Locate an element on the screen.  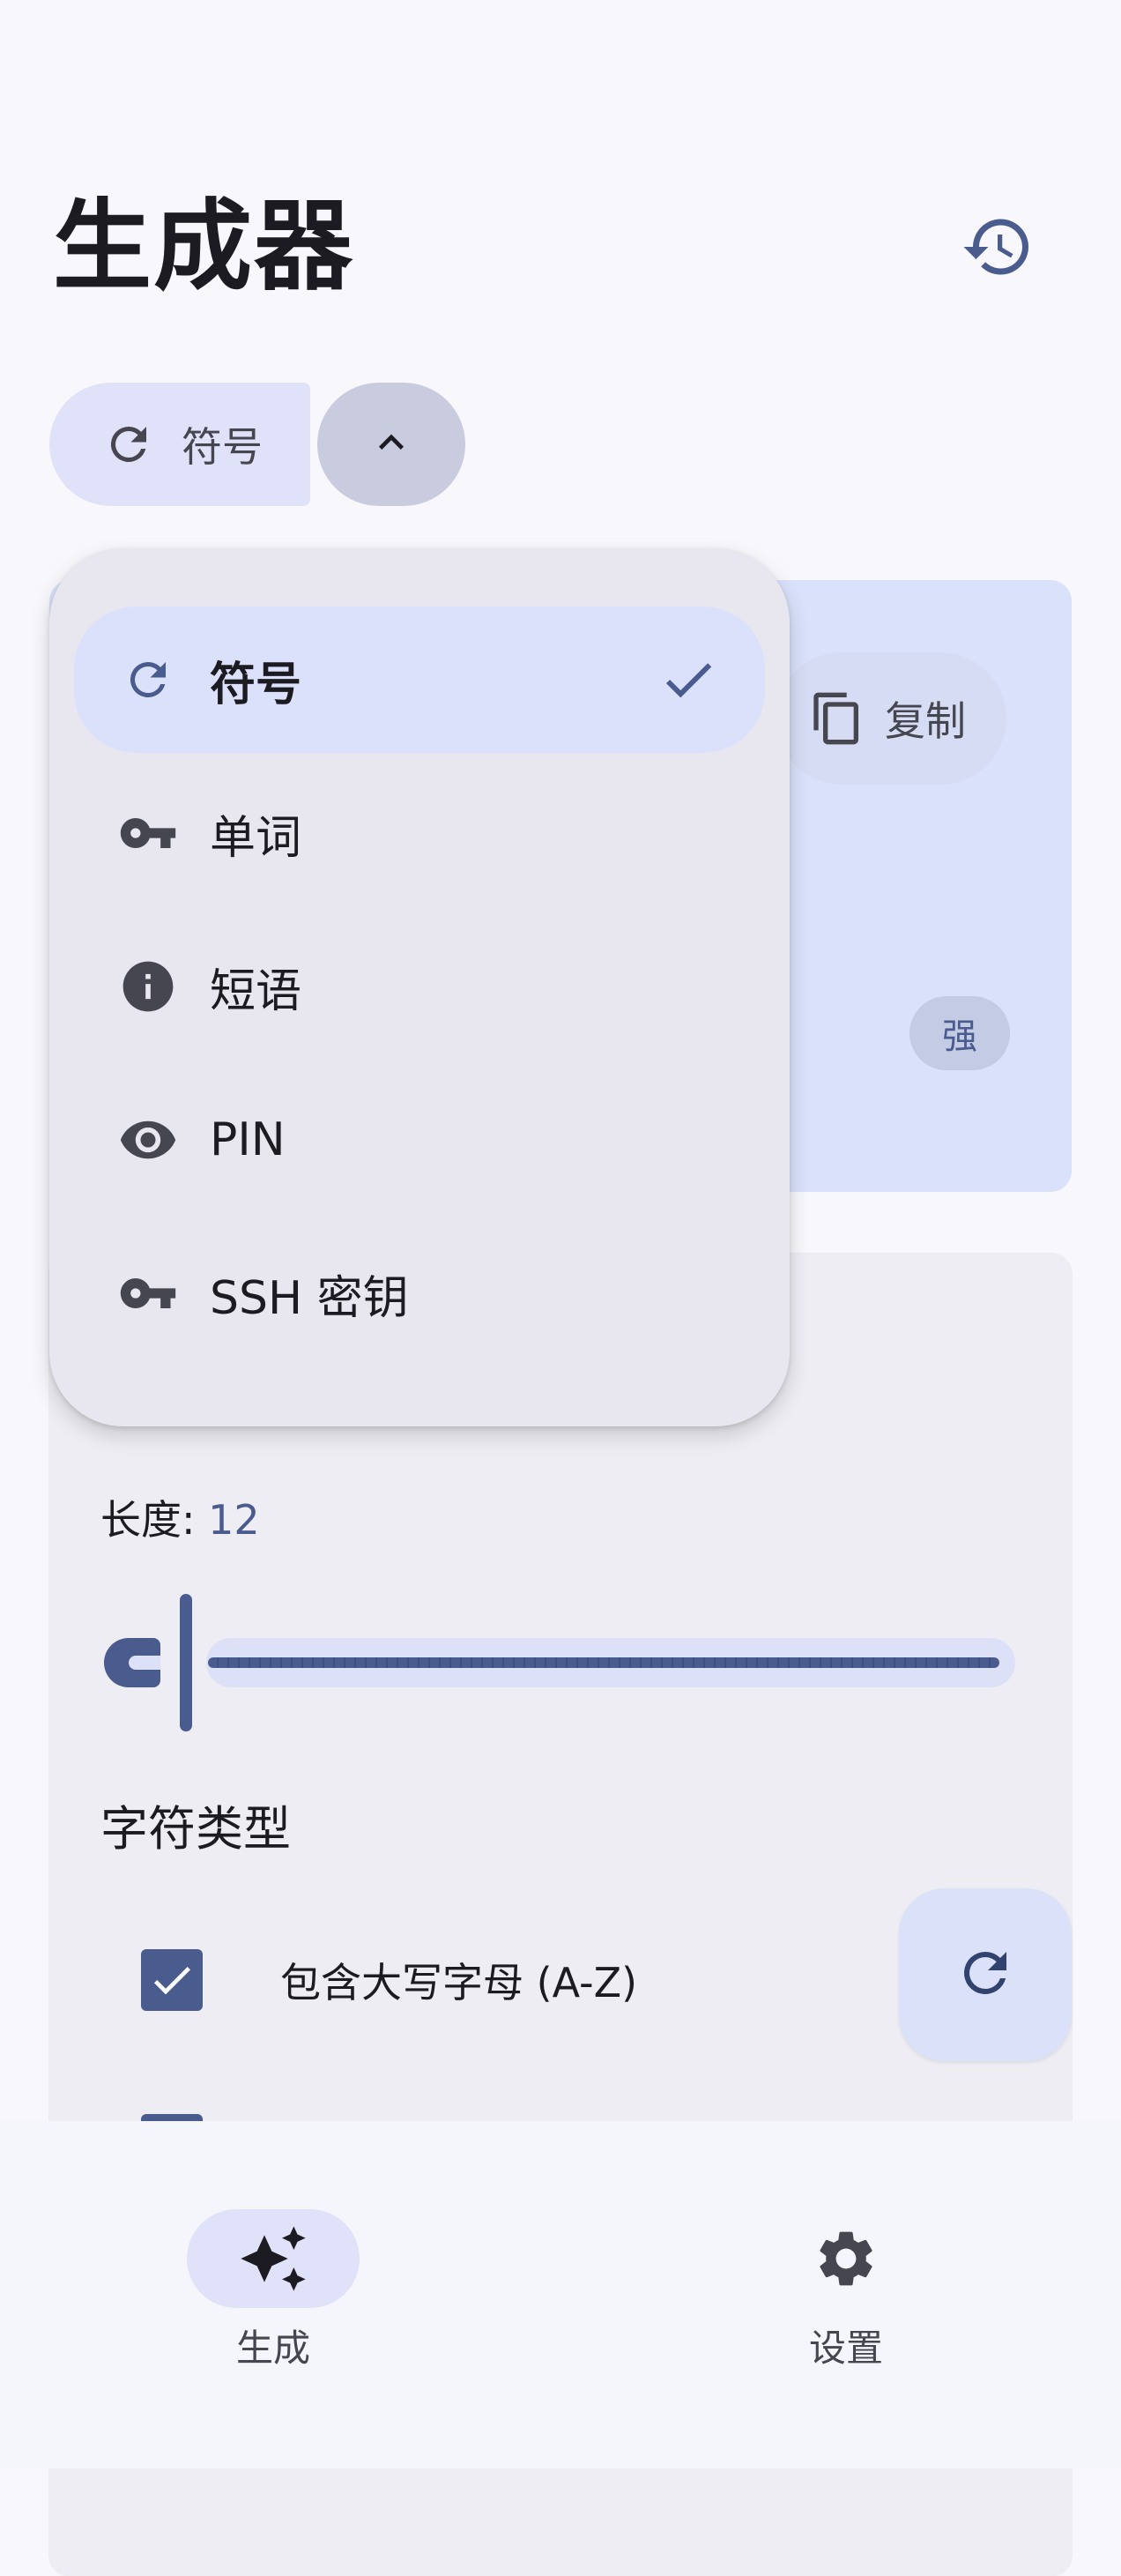
eye-icon is located at coordinates (148, 1140).